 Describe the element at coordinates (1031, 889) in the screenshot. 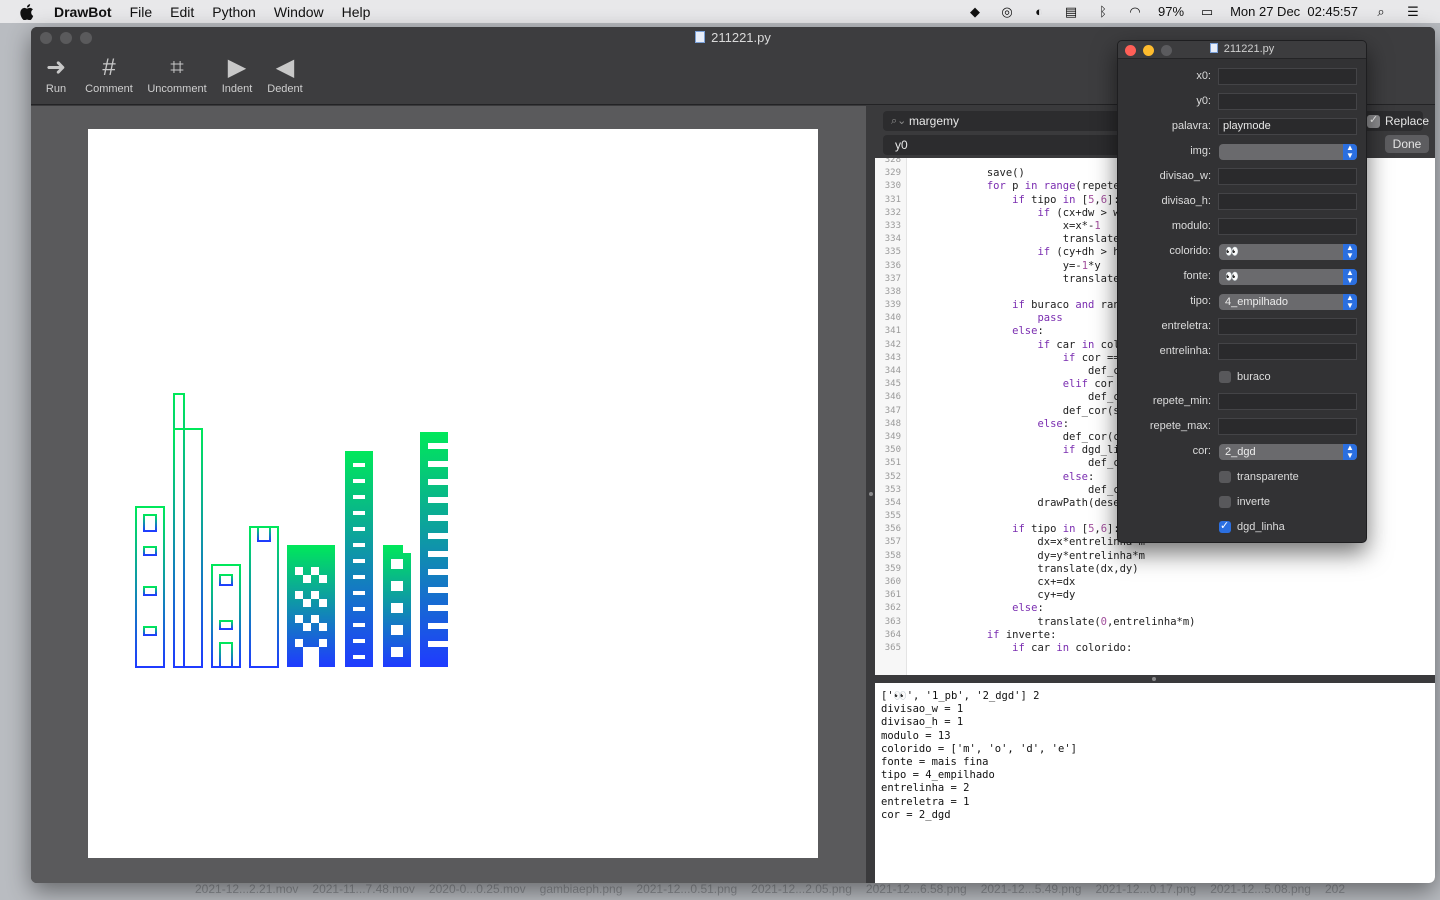

I see `desktop-file-label: 2021-12...5.49.png` at that location.